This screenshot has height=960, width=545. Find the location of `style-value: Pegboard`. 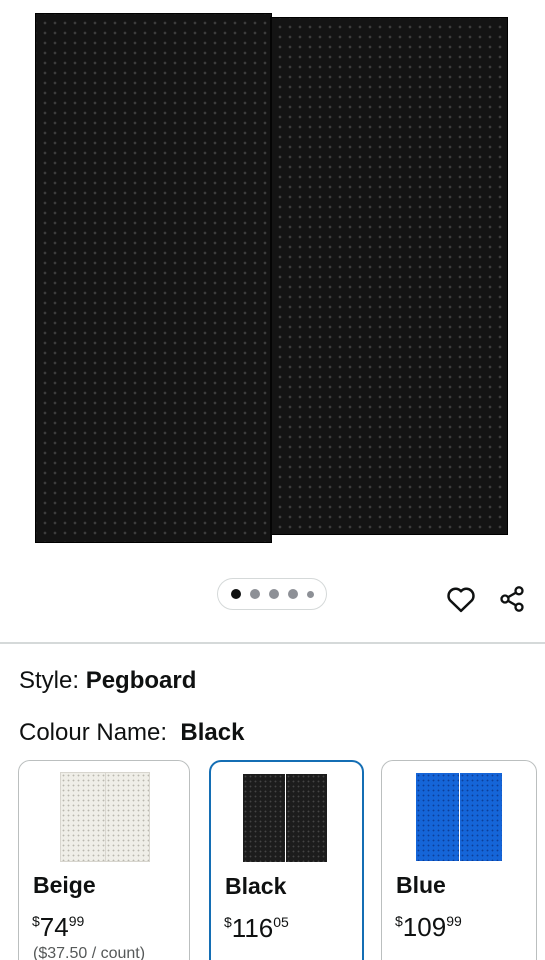

style-value: Pegboard is located at coordinates (141, 680).